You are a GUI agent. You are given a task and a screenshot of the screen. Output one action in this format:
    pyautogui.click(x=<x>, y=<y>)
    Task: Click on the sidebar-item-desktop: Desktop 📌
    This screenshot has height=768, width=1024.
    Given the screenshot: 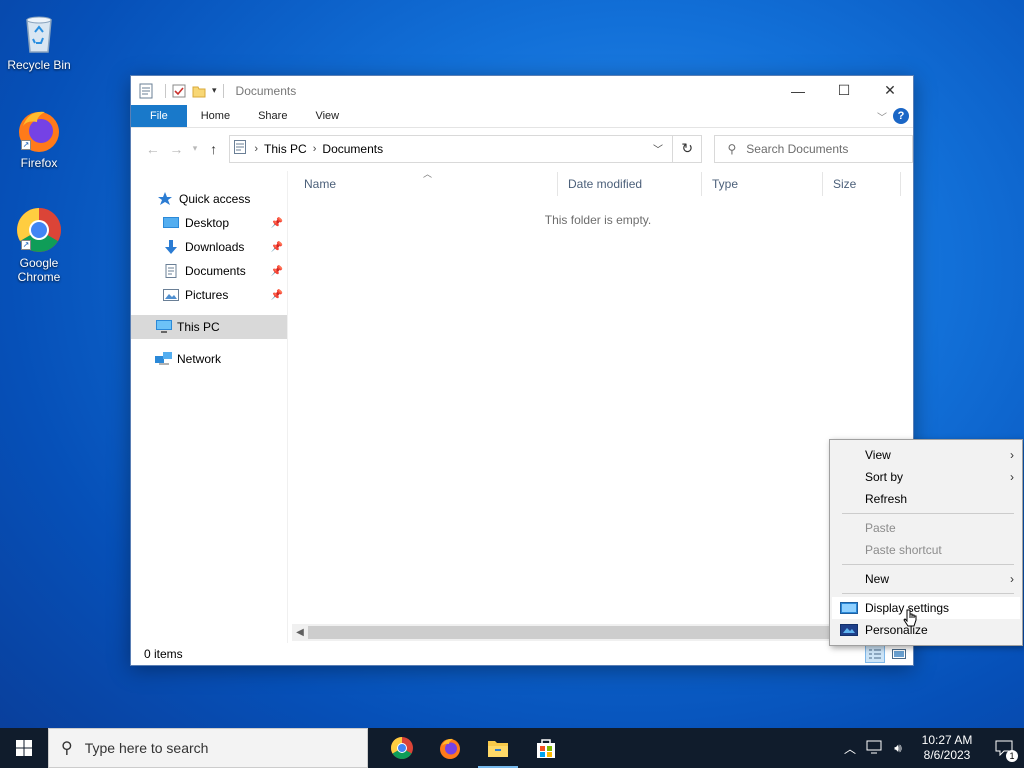 What is the action you would take?
    pyautogui.click(x=209, y=223)
    